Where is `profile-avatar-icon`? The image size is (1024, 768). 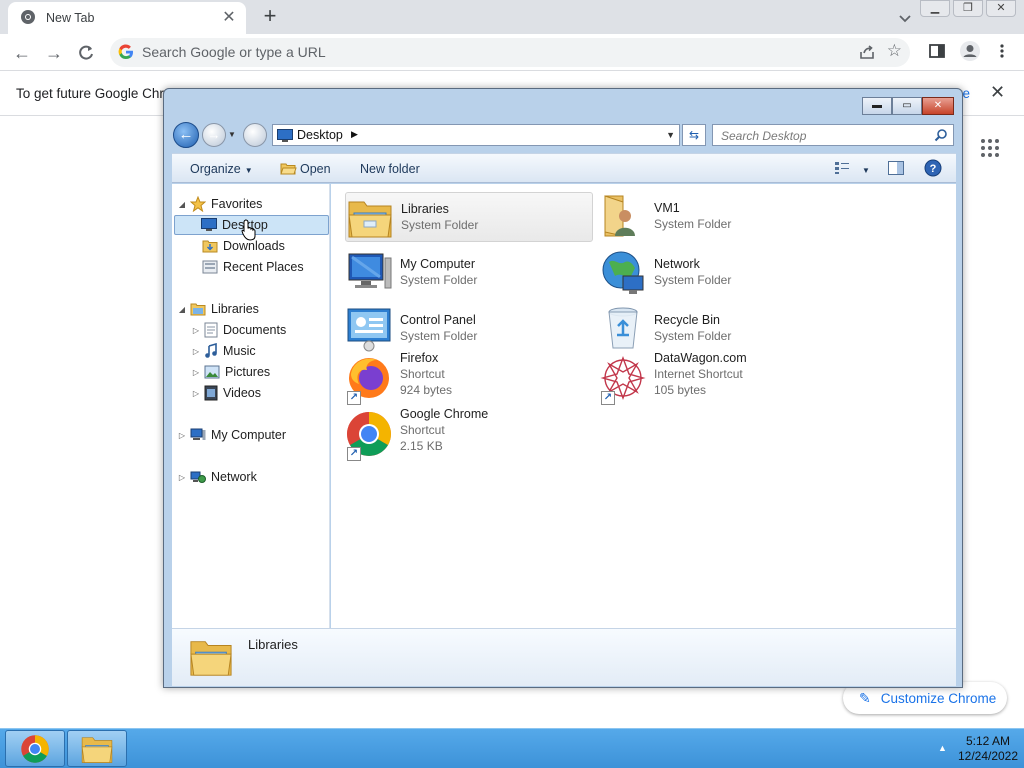
profile-avatar-icon is located at coordinates (970, 53).